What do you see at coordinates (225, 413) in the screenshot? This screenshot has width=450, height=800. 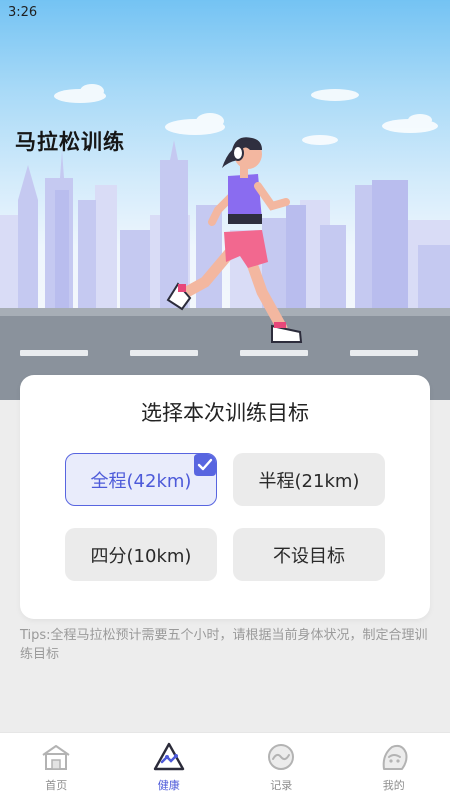 I see `card-title: 选择本次训练目标` at bounding box center [225, 413].